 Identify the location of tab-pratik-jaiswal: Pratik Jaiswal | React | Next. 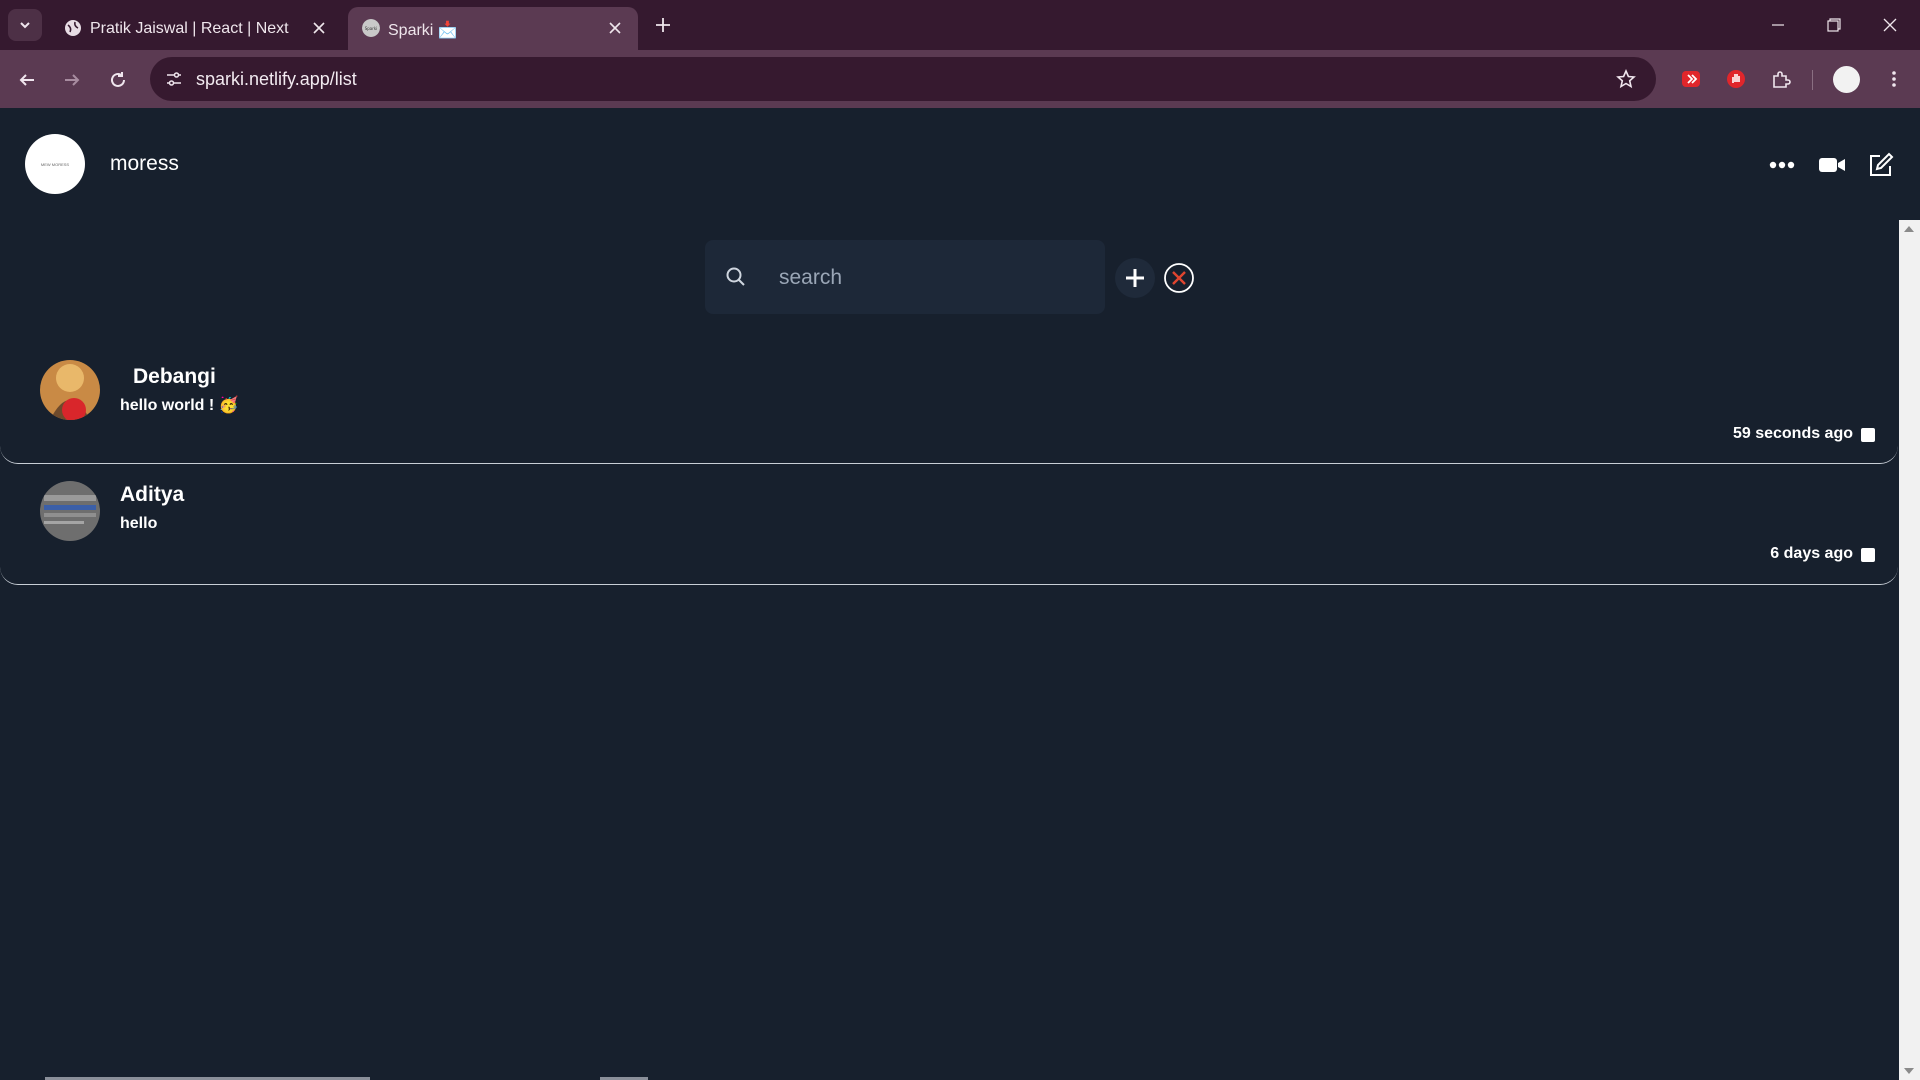
(196, 28).